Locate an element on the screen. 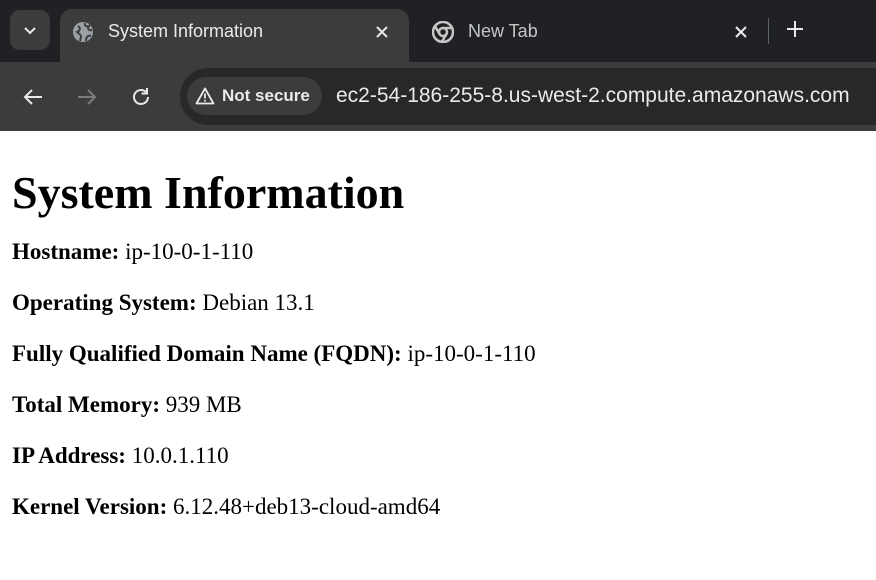 This screenshot has width=876, height=580. tab-search-button is located at coordinates (30, 30).